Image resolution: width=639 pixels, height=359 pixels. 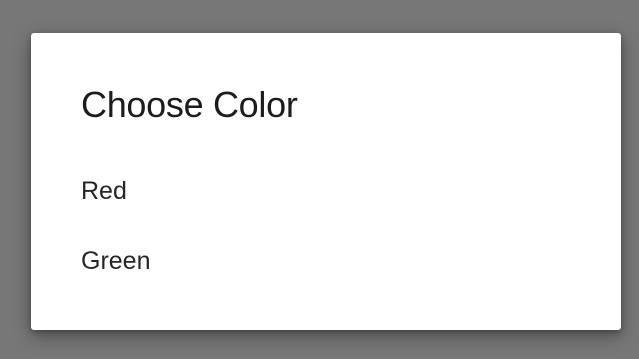 What do you see at coordinates (115, 261) in the screenshot?
I see `option-green: Green` at bounding box center [115, 261].